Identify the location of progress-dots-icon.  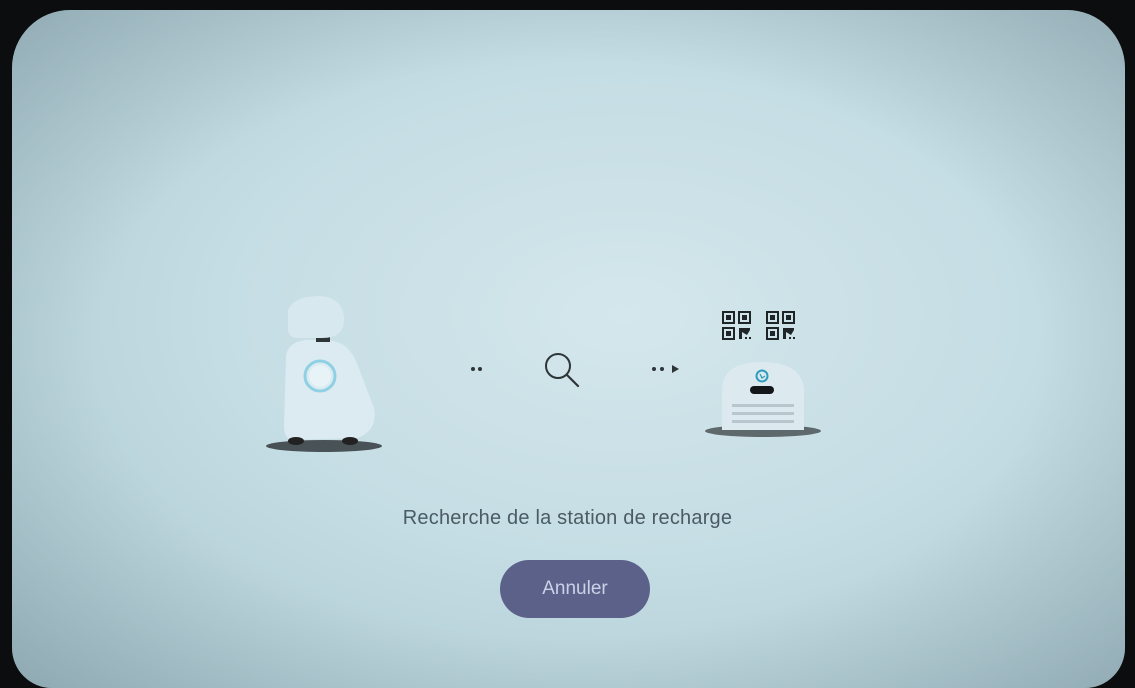
(476, 369).